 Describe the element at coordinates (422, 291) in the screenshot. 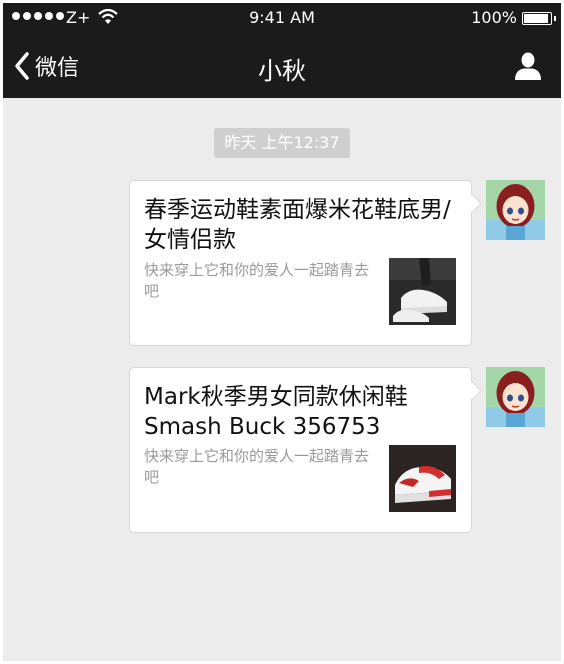

I see `white-sneaker-thumbnail` at that location.